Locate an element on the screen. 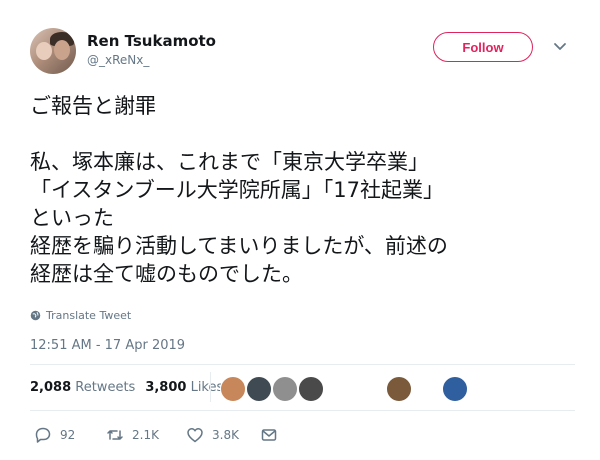 Image resolution: width=600 pixels, height=460 pixels. retweets-label: Retweets is located at coordinates (105, 387).